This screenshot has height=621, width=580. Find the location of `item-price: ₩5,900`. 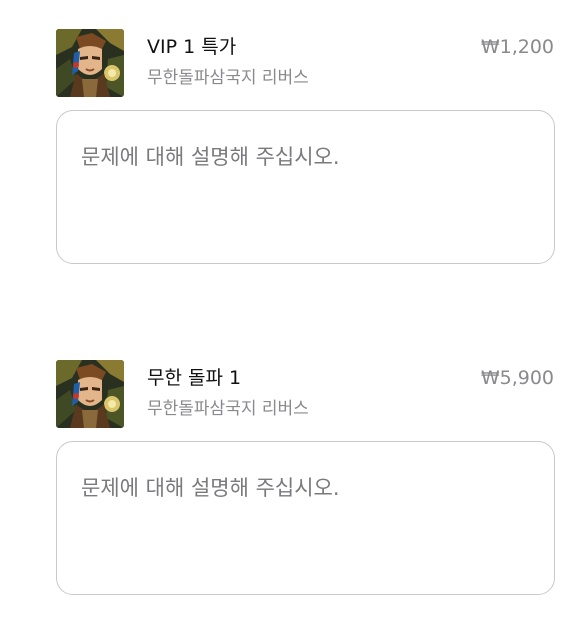

item-price: ₩5,900 is located at coordinates (517, 378).